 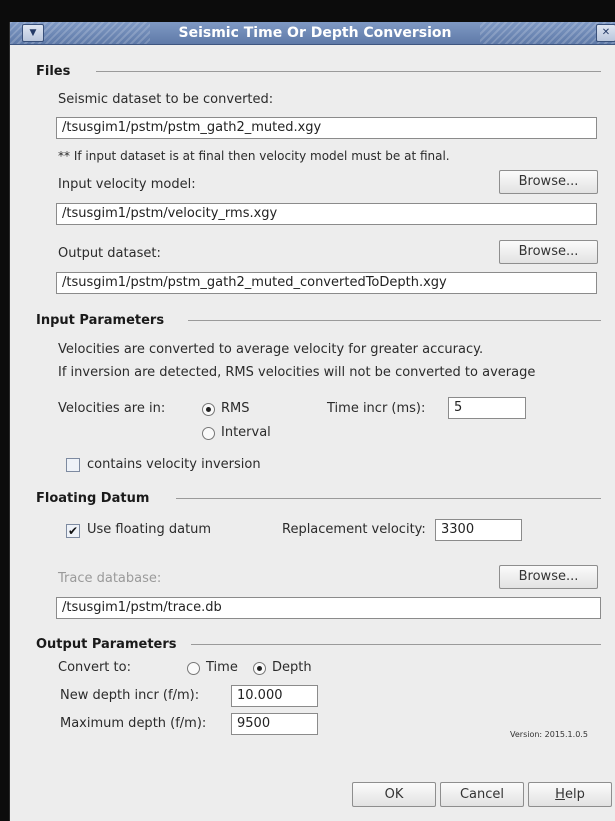 I want to click on depth-radio-label: Depth, so click(x=292, y=667).